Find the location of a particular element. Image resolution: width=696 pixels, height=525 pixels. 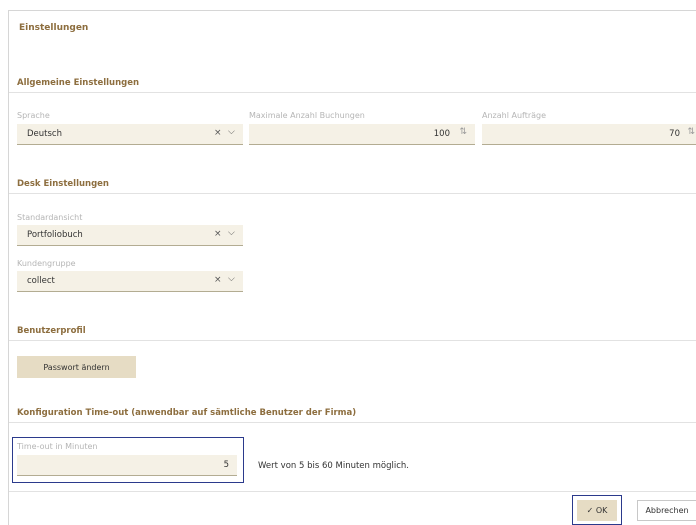

ok-button: ✓ OK is located at coordinates (597, 510).